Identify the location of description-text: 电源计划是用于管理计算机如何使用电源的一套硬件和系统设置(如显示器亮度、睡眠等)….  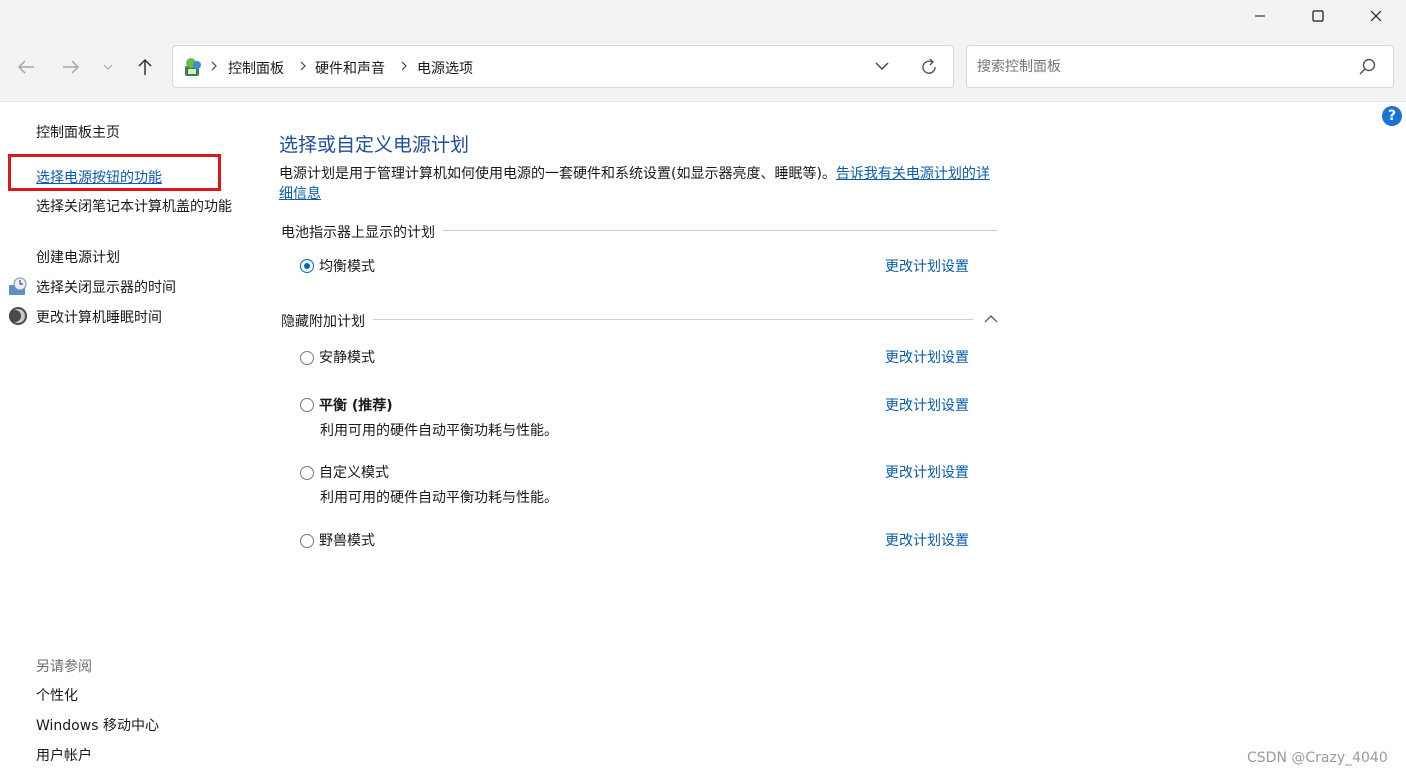
(557, 174).